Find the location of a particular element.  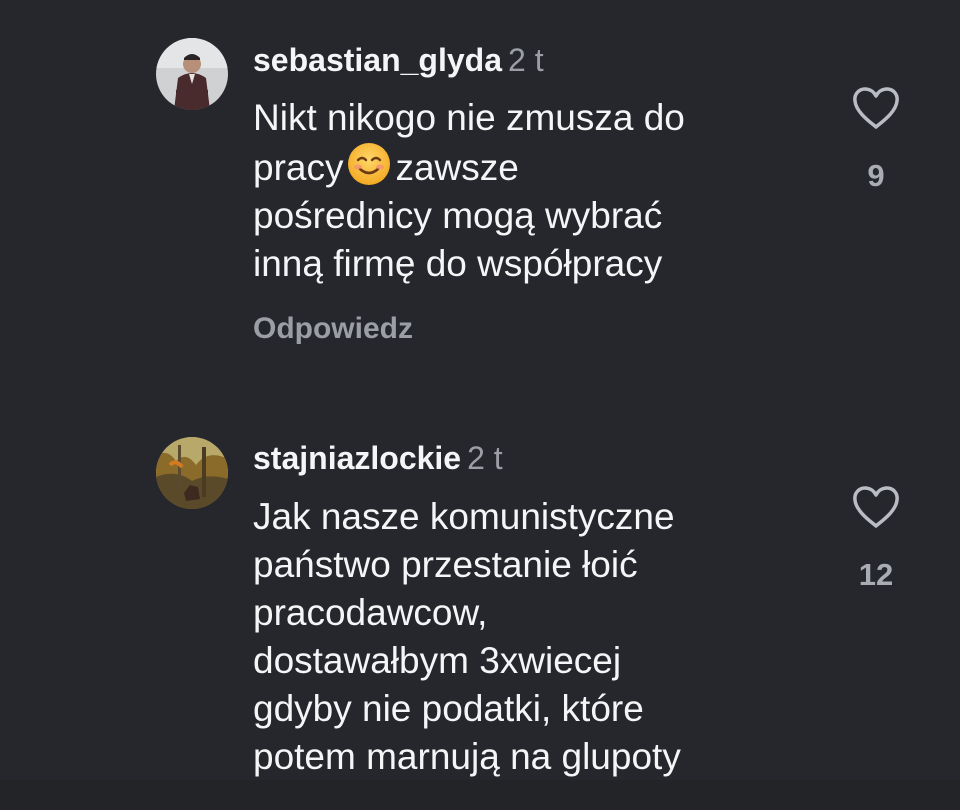

username: sebastian_glyda is located at coordinates (377, 60).